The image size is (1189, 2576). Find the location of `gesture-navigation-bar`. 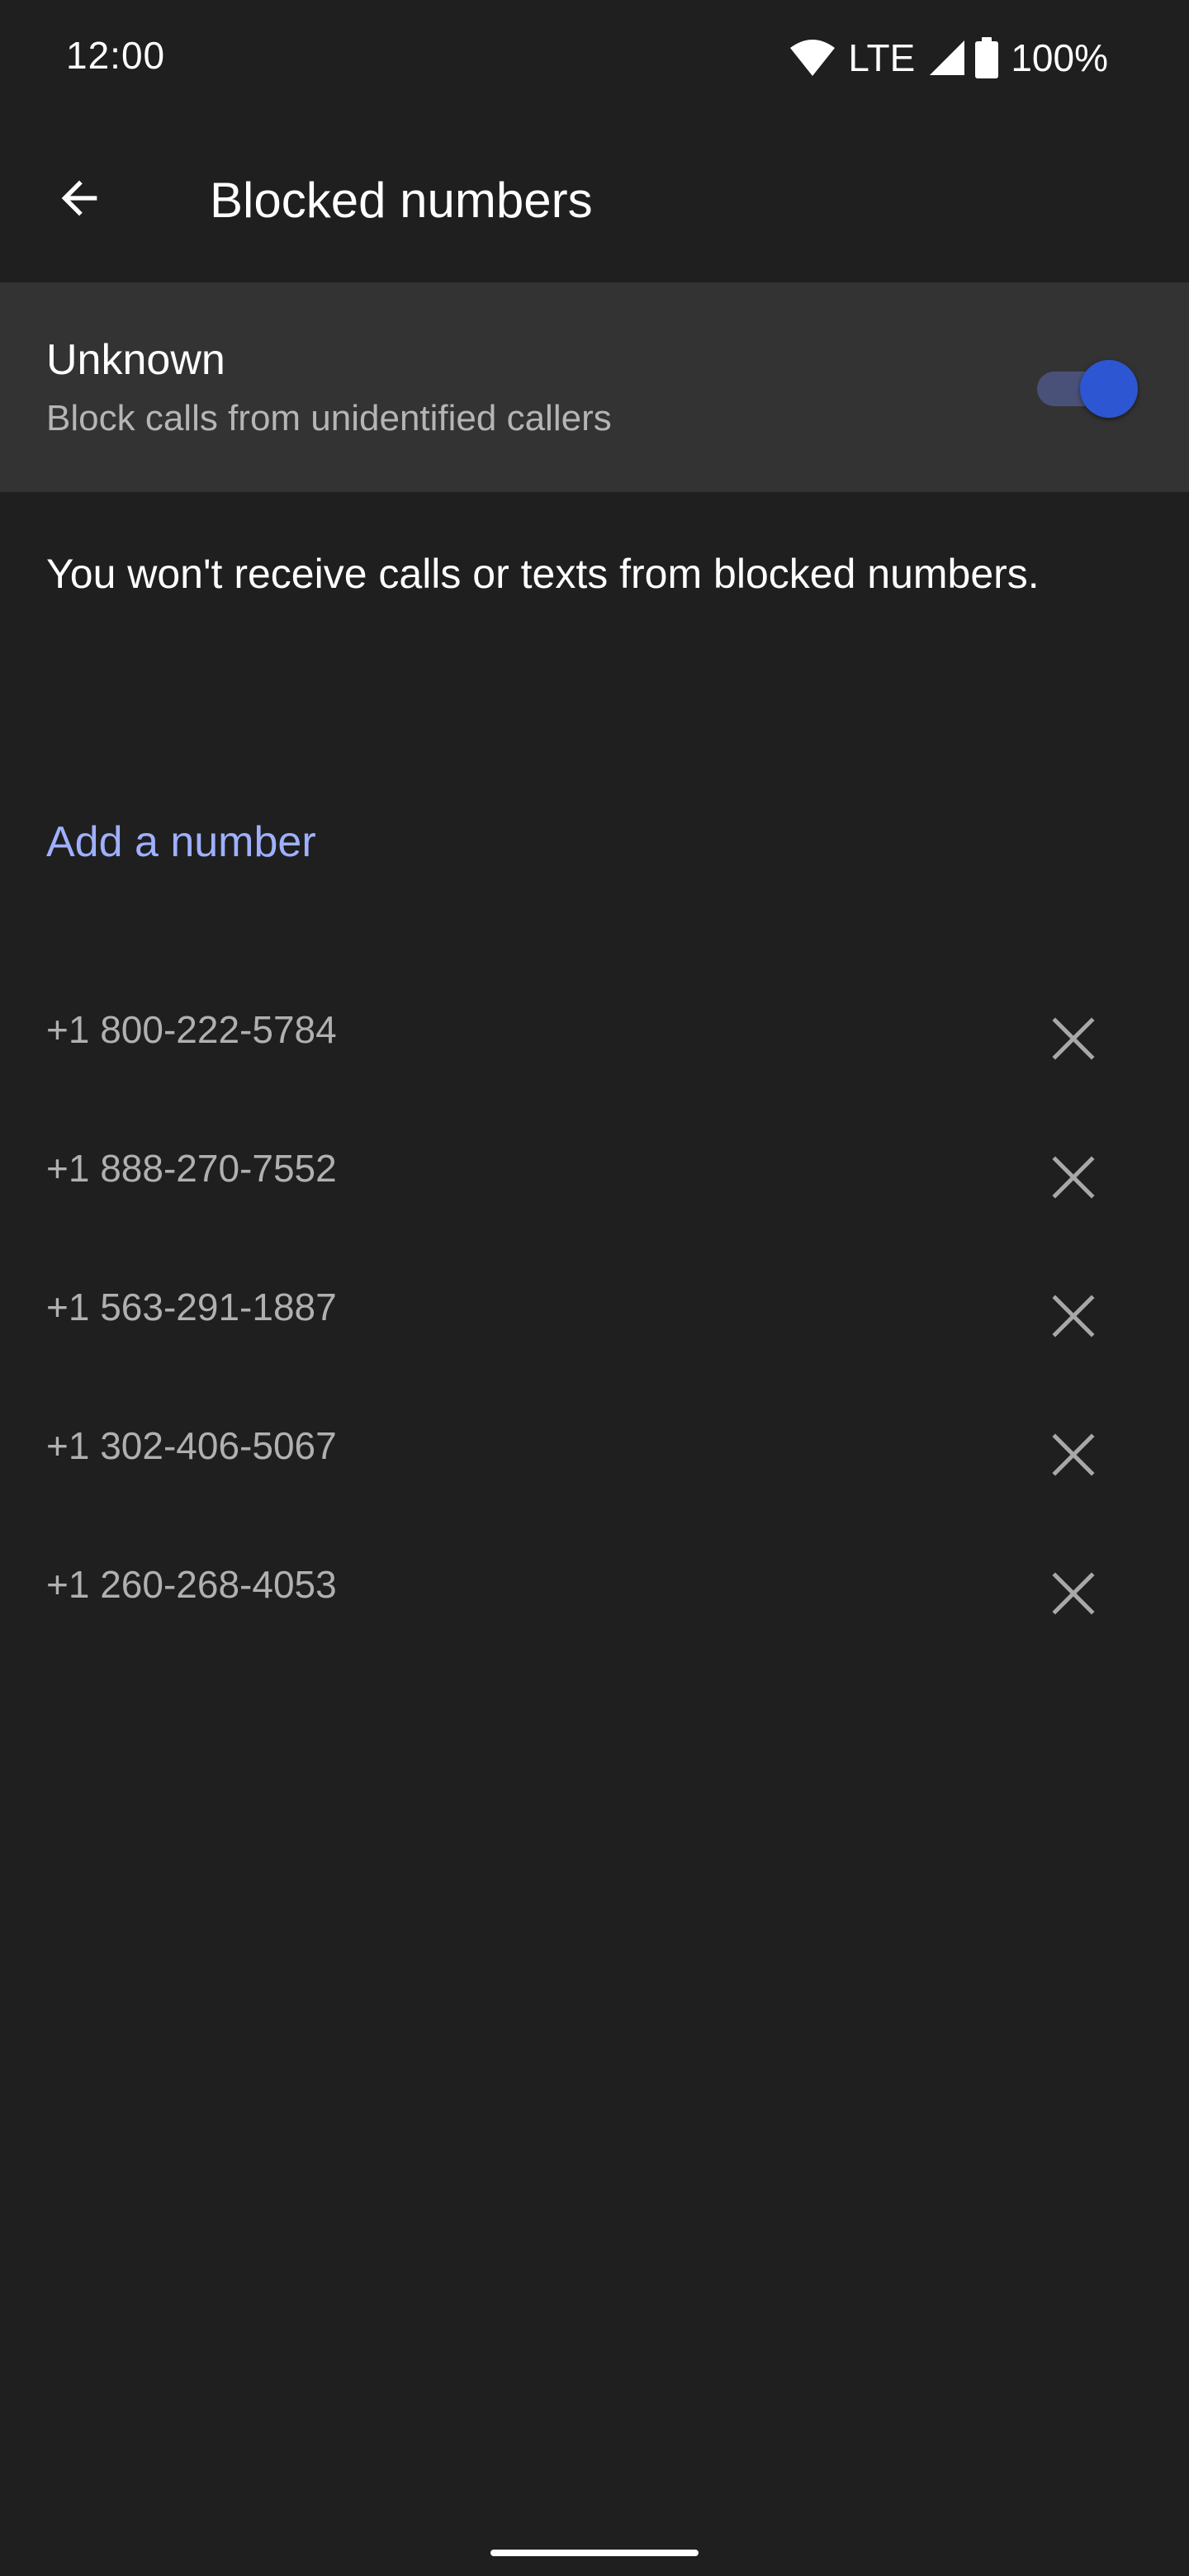

gesture-navigation-bar is located at coordinates (594, 2553).